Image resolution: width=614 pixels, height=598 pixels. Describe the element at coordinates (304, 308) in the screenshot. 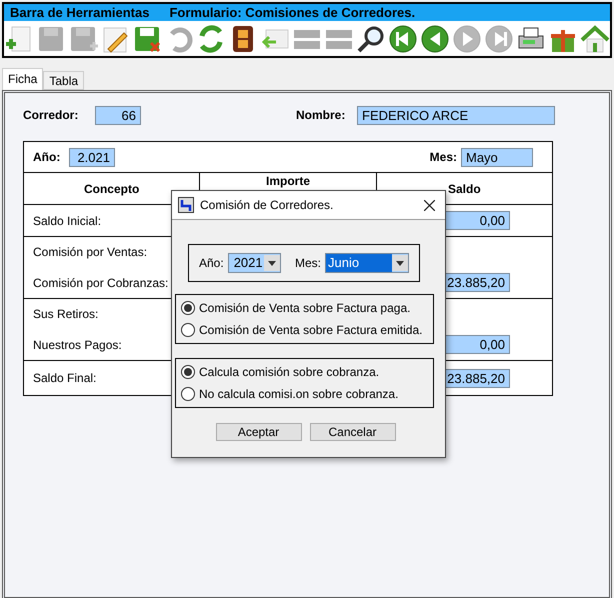

I see `radio-label: Comisión de Venta sobre Factura paga.` at that location.